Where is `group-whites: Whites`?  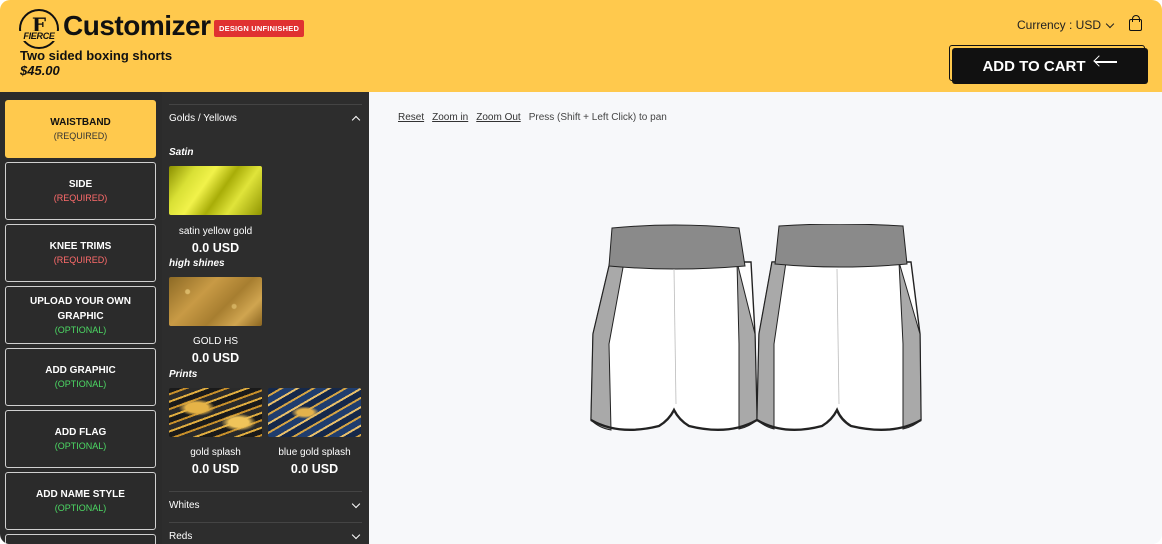
group-whites: Whites is located at coordinates (265, 505).